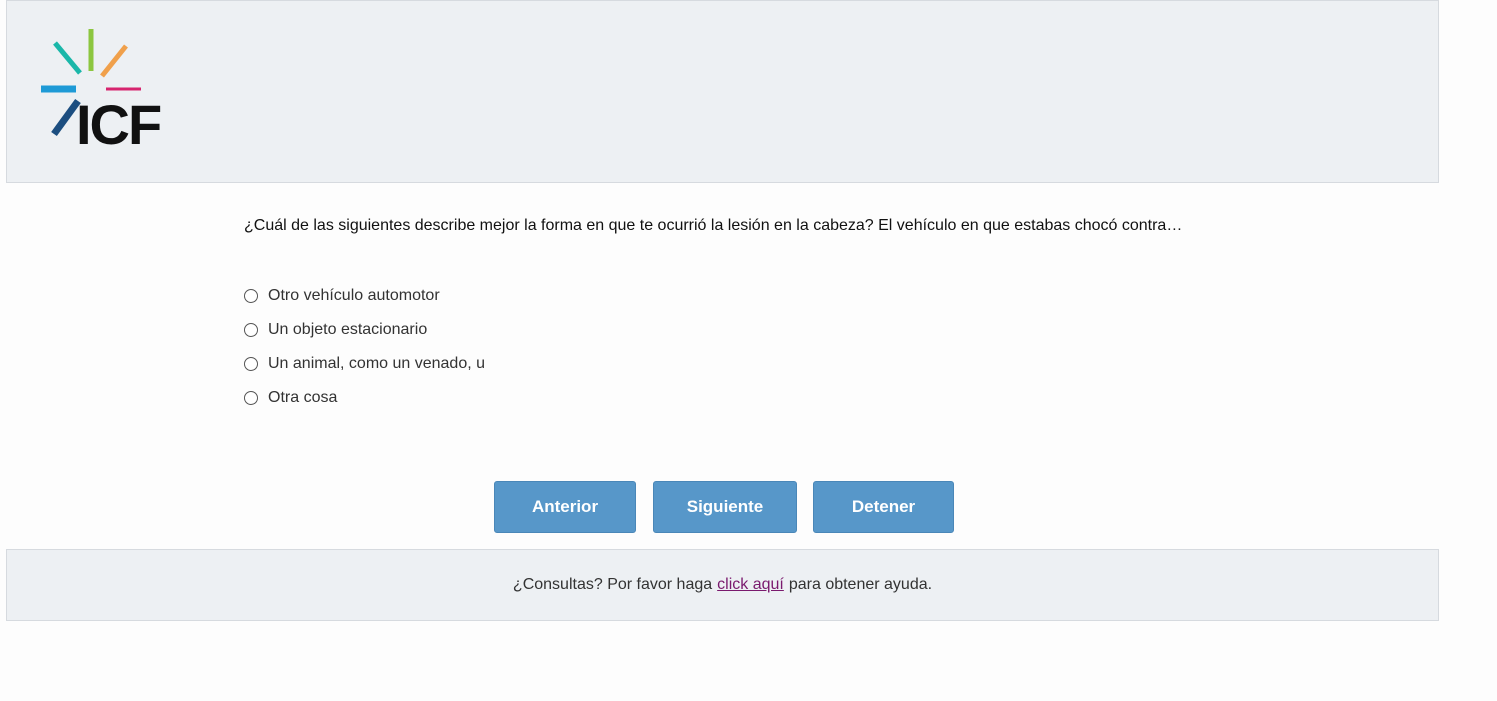 The height and width of the screenshot is (701, 1497). I want to click on option-otro-vehiculo: Otro vehículo automotor, so click(364, 296).